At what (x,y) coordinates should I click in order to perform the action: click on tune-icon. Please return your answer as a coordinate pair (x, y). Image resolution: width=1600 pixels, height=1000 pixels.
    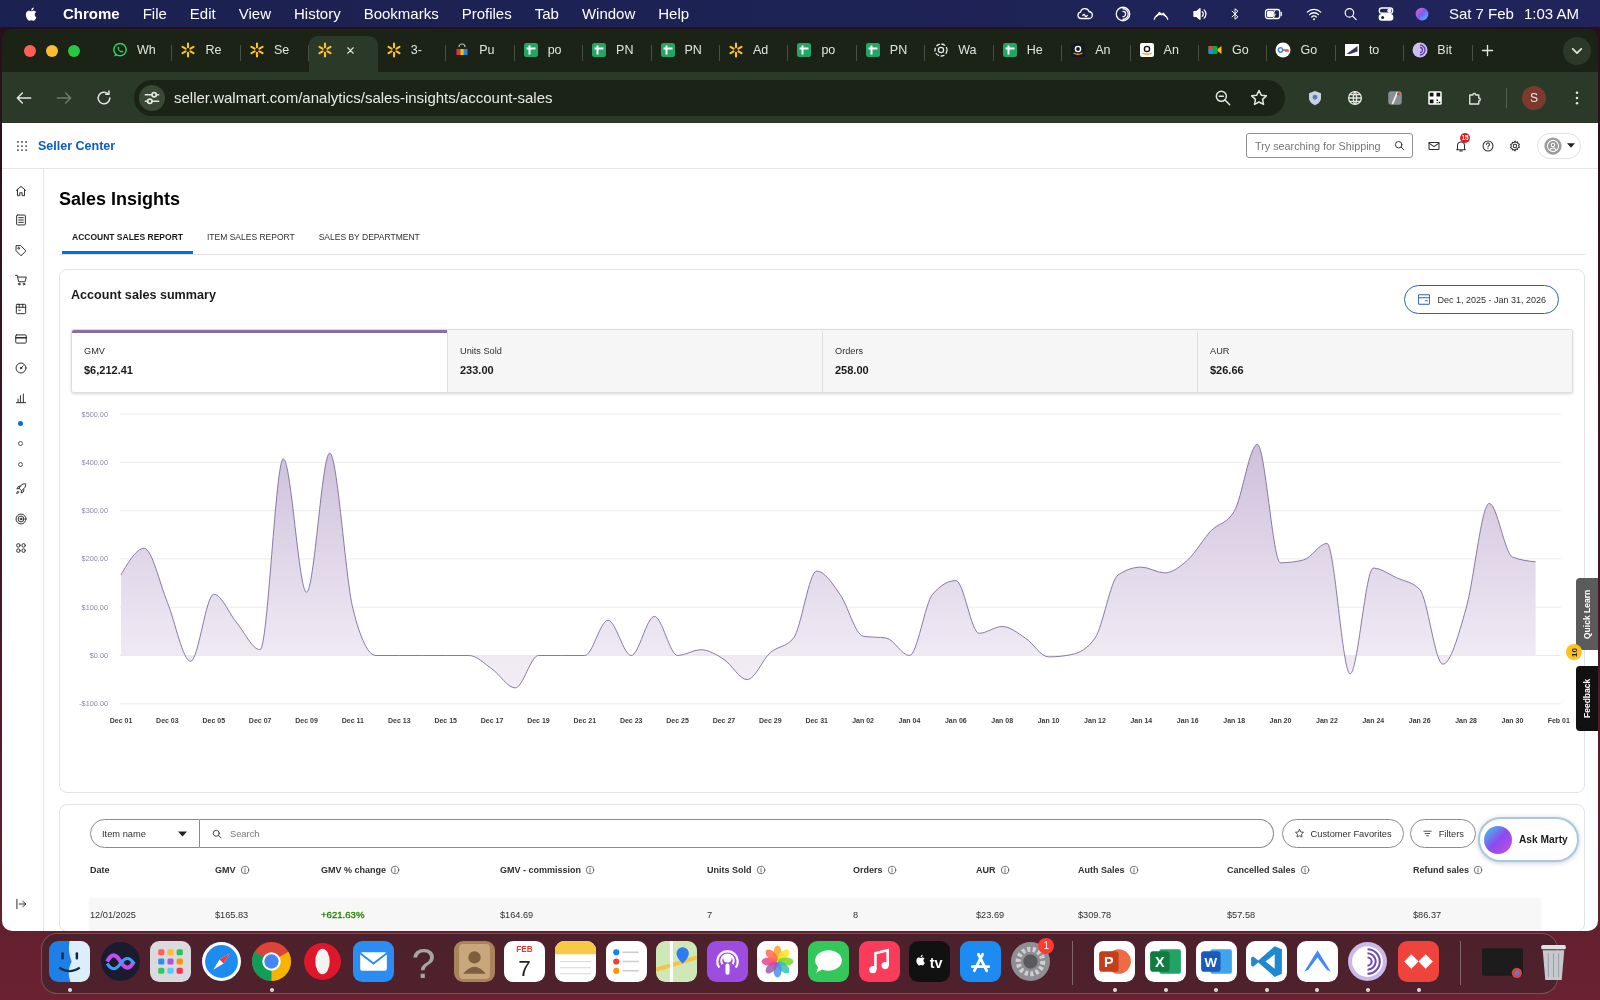
    Looking at the image, I should click on (152, 97).